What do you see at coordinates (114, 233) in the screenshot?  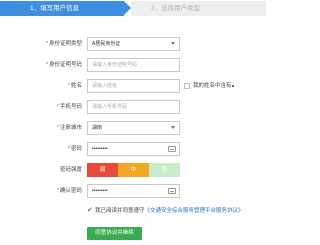 I see `agree-continue-button: 同意协议并继续` at bounding box center [114, 233].